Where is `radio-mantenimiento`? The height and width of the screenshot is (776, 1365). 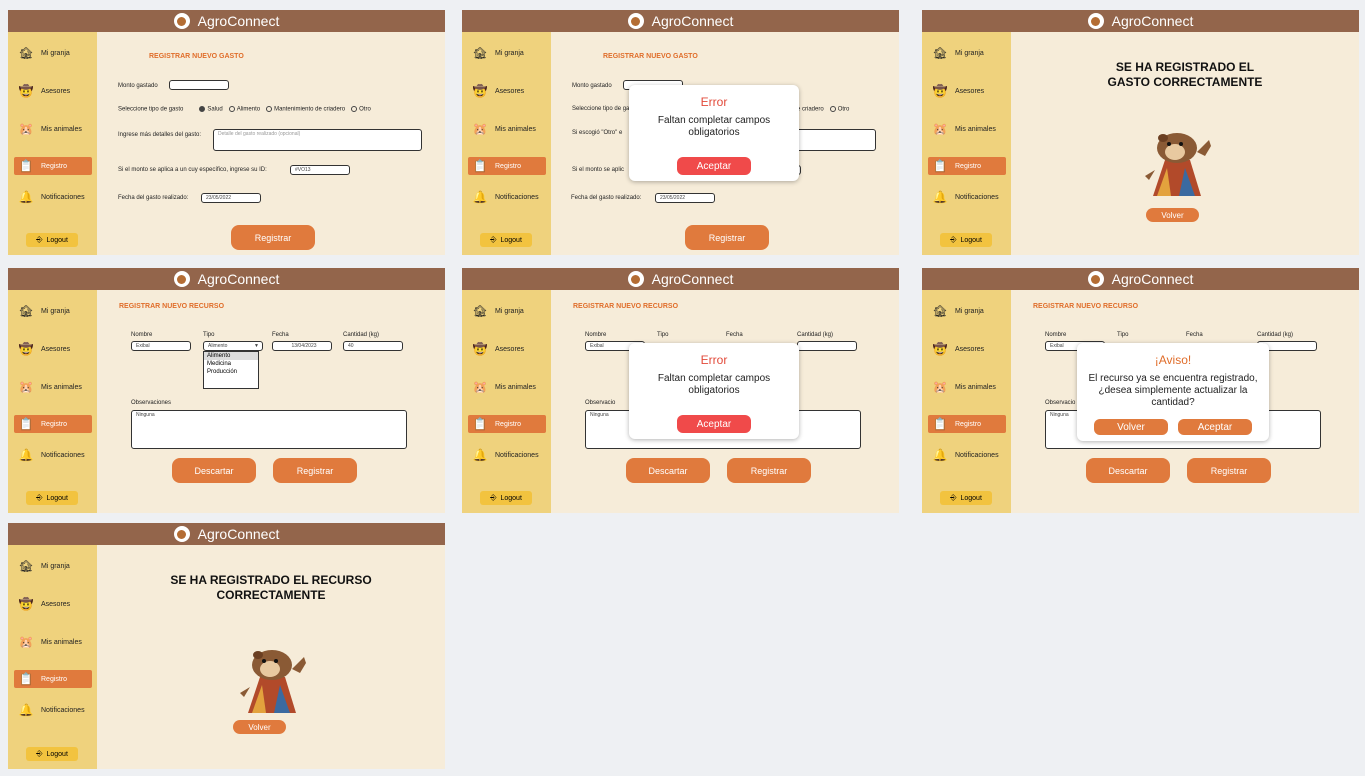 radio-mantenimiento is located at coordinates (269, 109).